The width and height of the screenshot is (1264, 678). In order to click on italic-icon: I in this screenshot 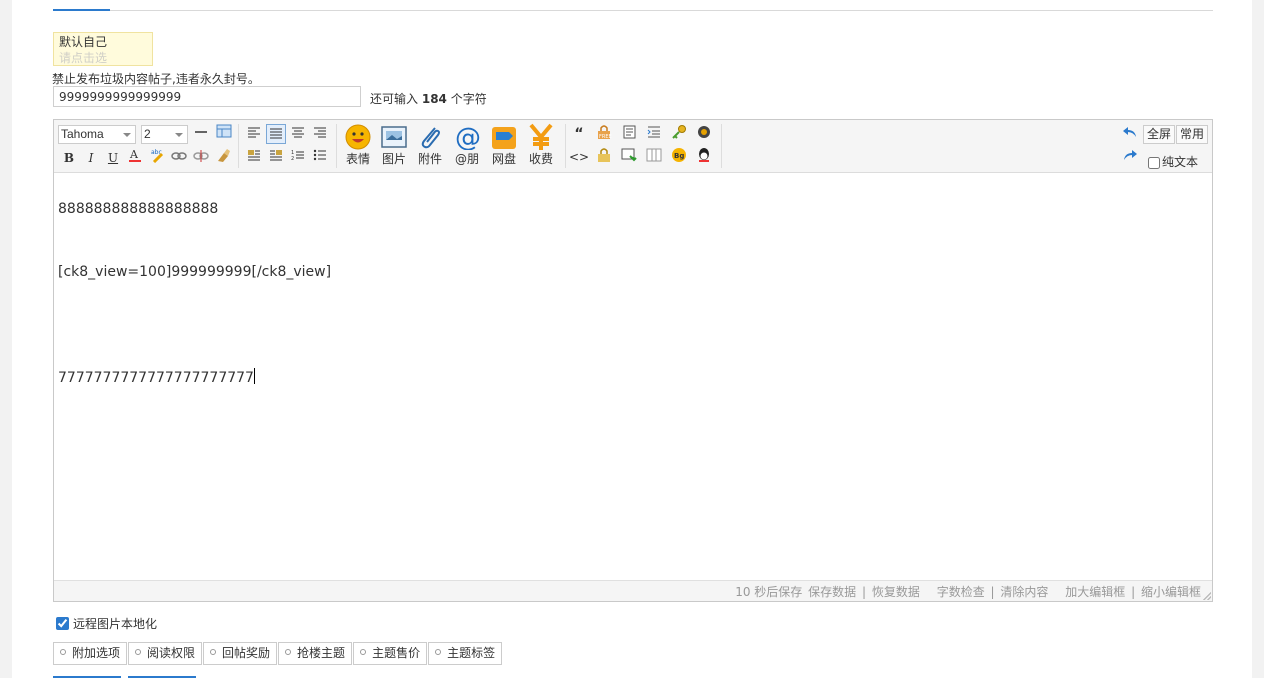, I will do `click(91, 158)`.